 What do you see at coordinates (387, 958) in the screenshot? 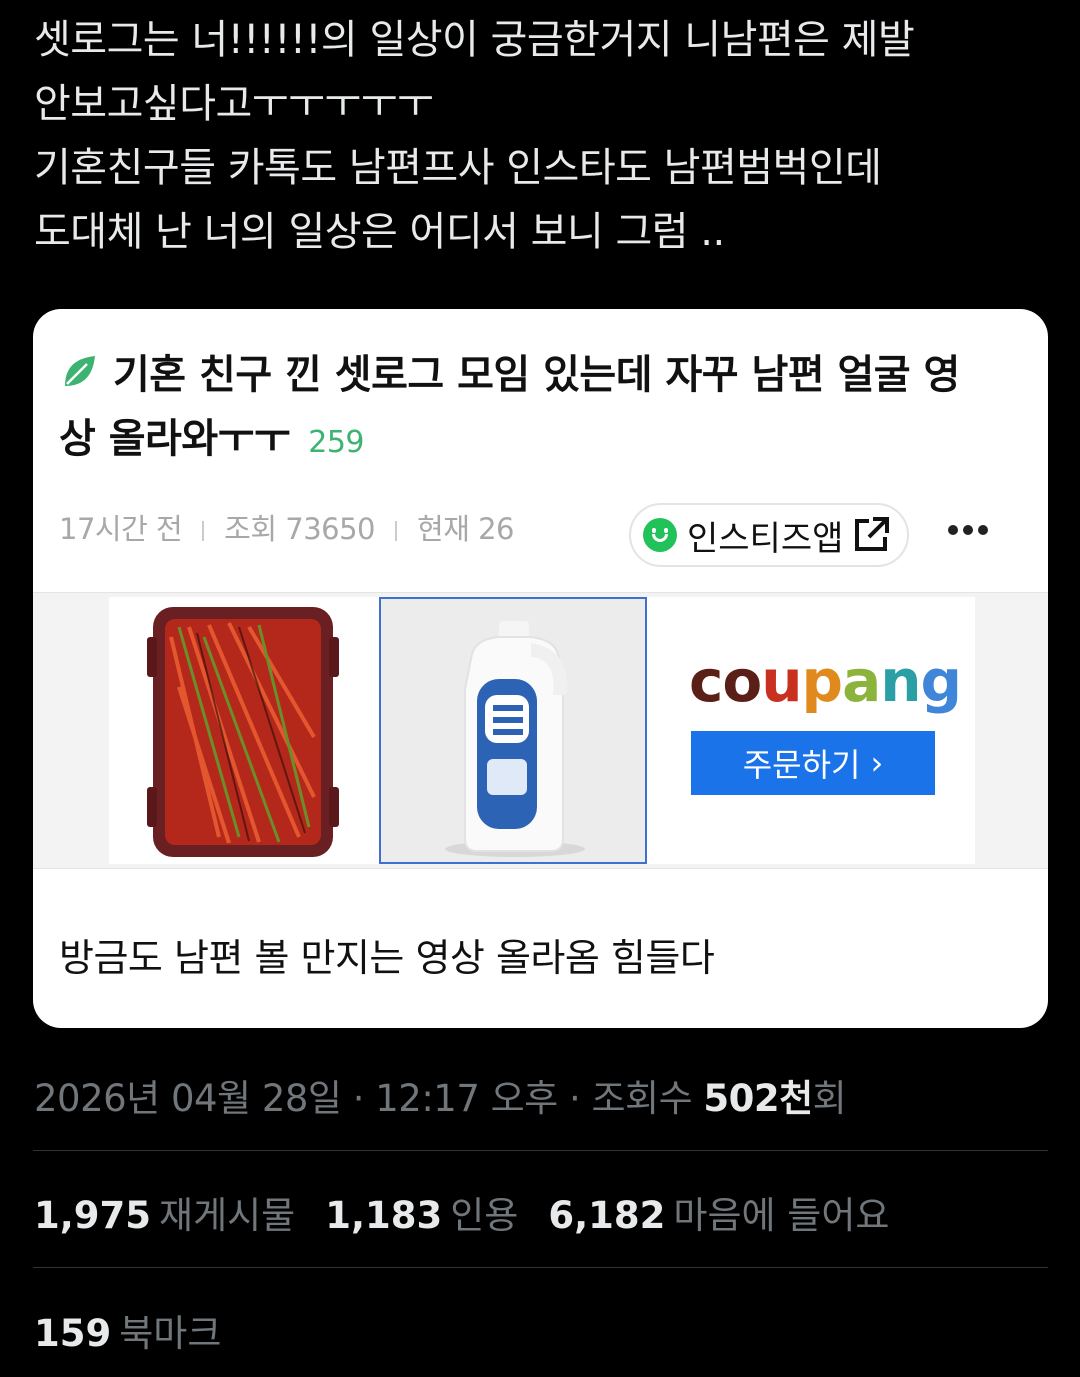
I see `card-body-text: 방금도 남편 볼 만지는 영상 올라옴 힘들다` at bounding box center [387, 958].